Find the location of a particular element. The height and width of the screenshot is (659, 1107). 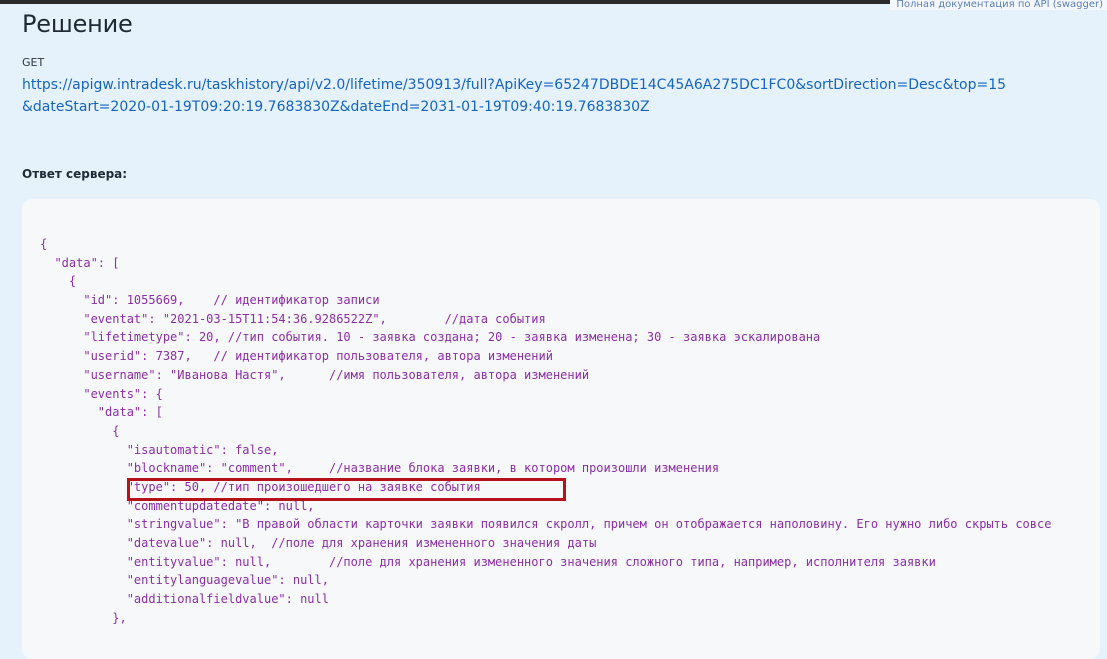

code-line: }, is located at coordinates (83, 617).